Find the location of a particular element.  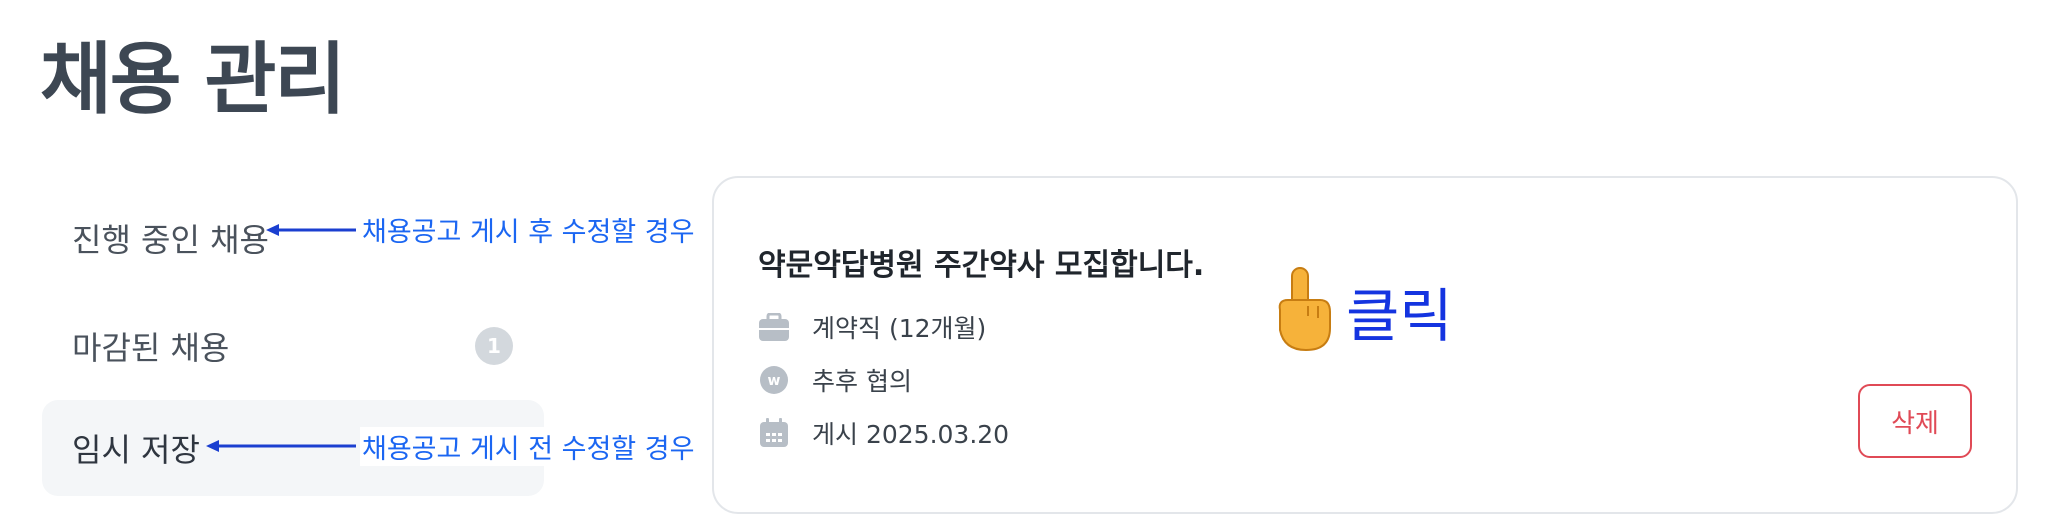

count-badge: 1 is located at coordinates (494, 346).